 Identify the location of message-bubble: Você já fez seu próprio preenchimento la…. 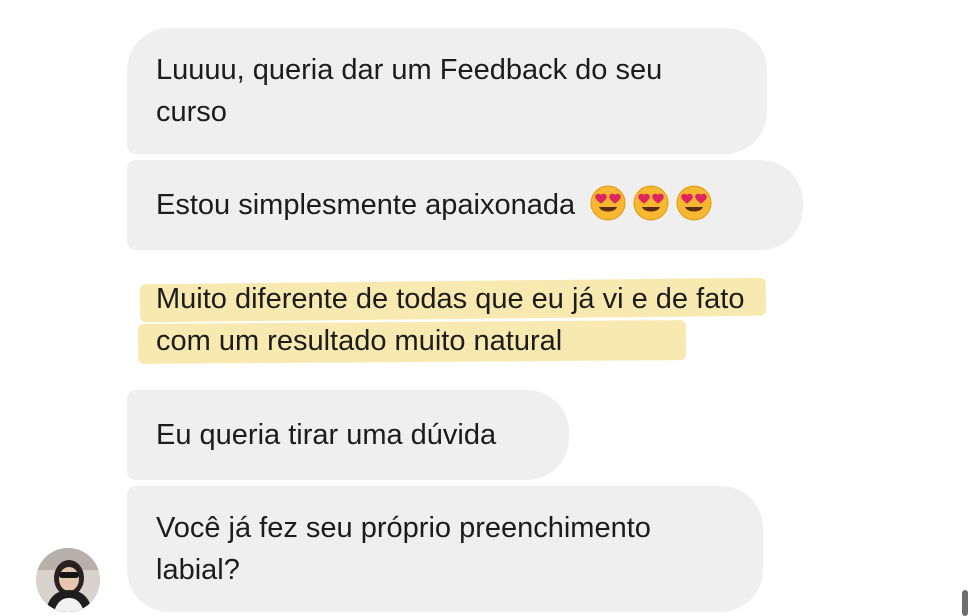
(445, 549).